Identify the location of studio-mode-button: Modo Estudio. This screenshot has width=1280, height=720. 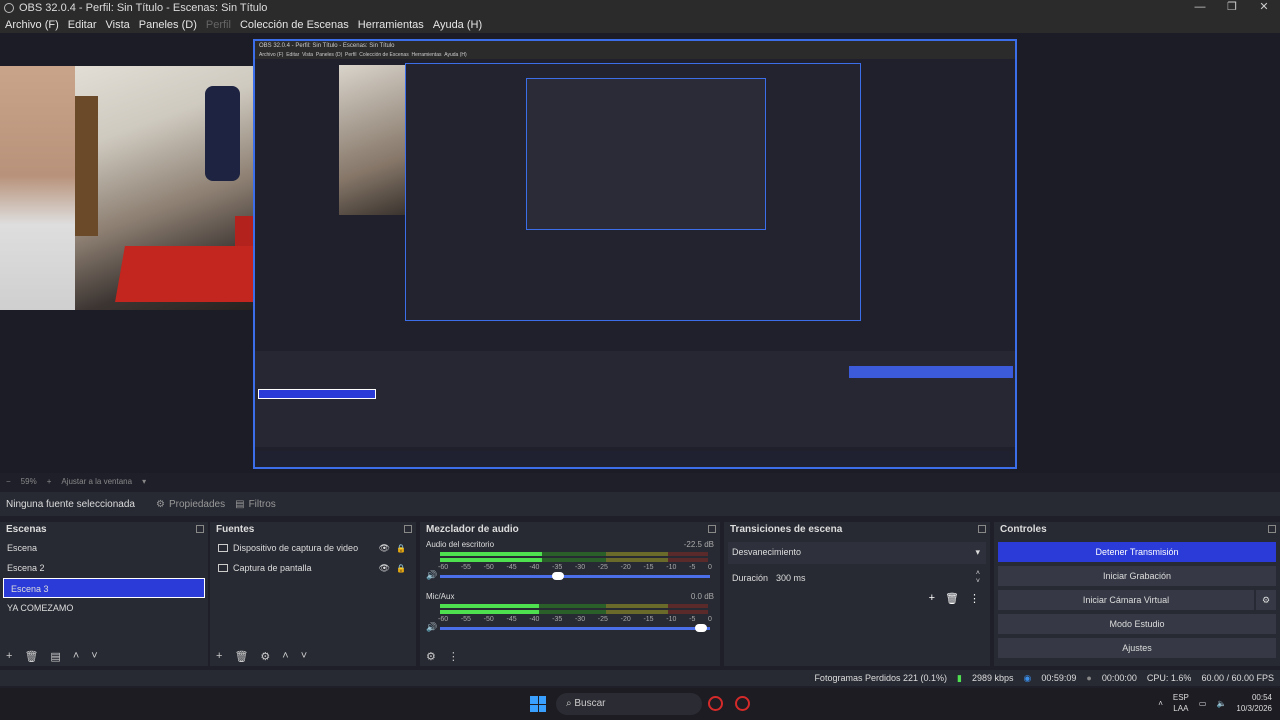
(1137, 624).